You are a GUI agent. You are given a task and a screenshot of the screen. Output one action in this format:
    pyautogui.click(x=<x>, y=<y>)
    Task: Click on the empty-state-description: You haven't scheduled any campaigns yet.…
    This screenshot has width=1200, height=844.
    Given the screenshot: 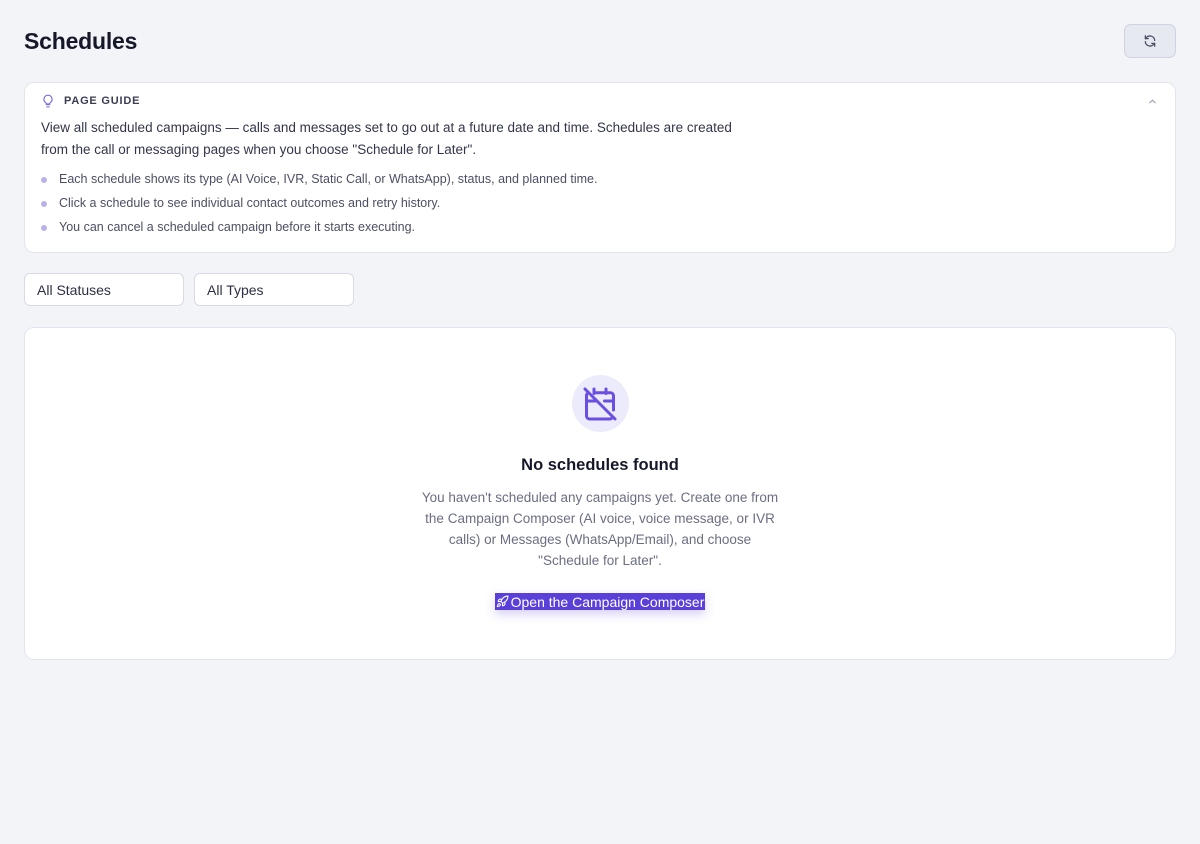 What is the action you would take?
    pyautogui.click(x=600, y=529)
    